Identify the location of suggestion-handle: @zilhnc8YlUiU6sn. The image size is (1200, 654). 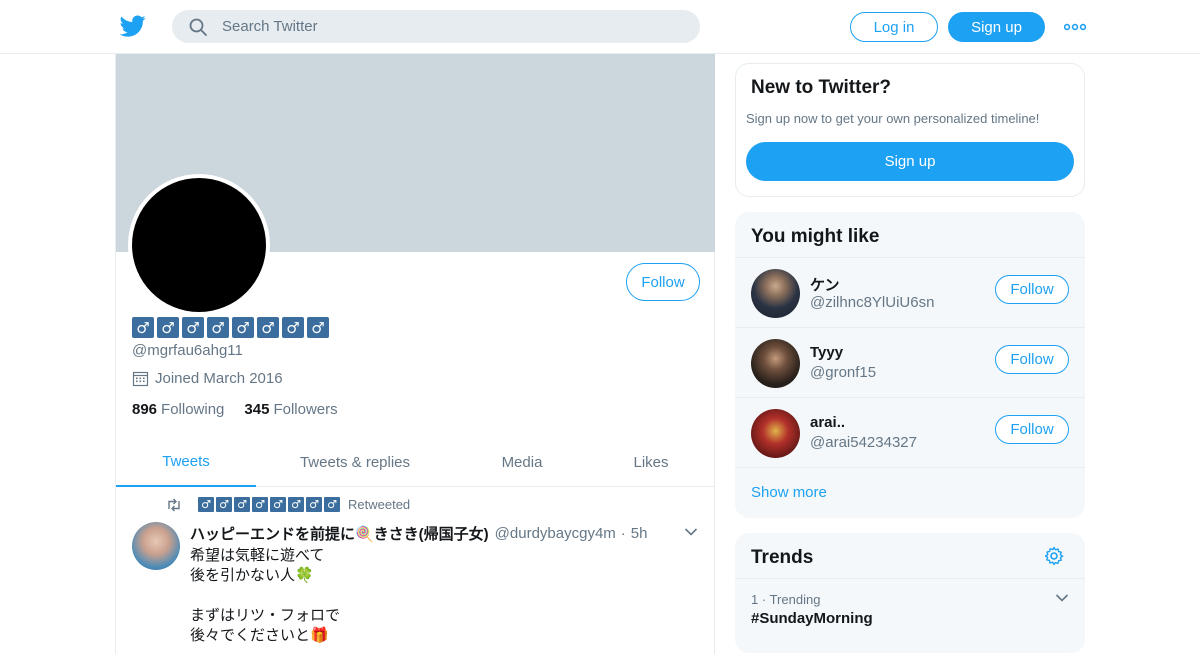
(872, 302).